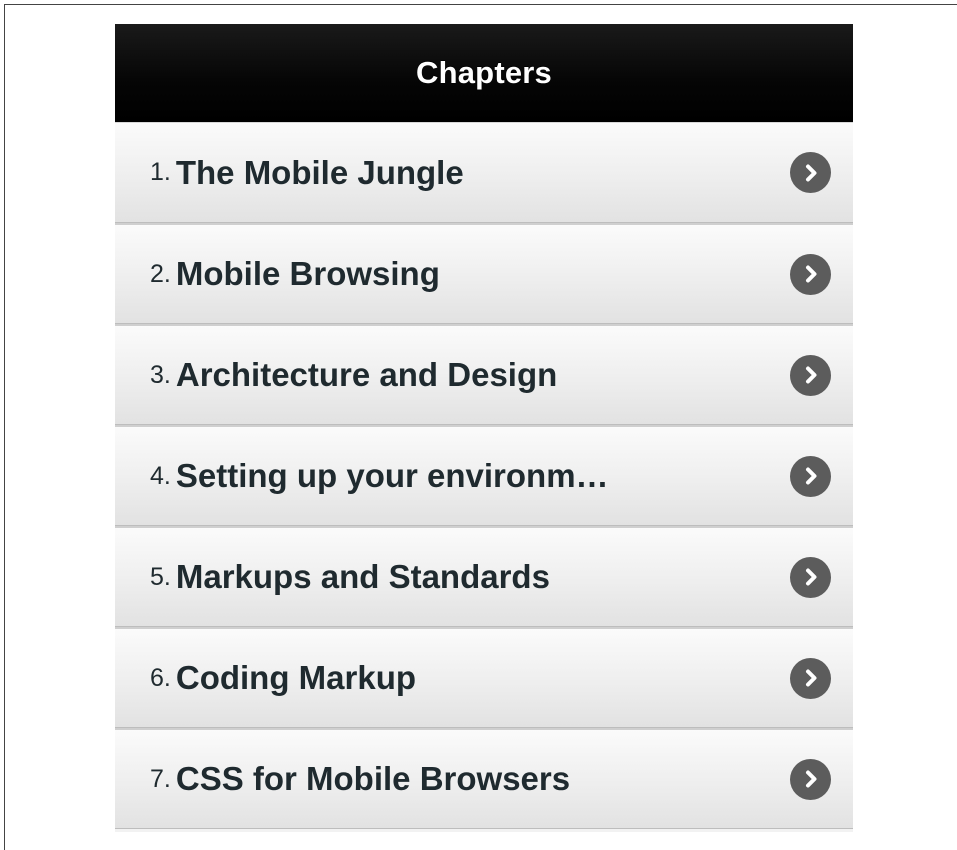 This screenshot has width=957, height=850. I want to click on list-item: 3. Architecture and Design, so click(484, 374).